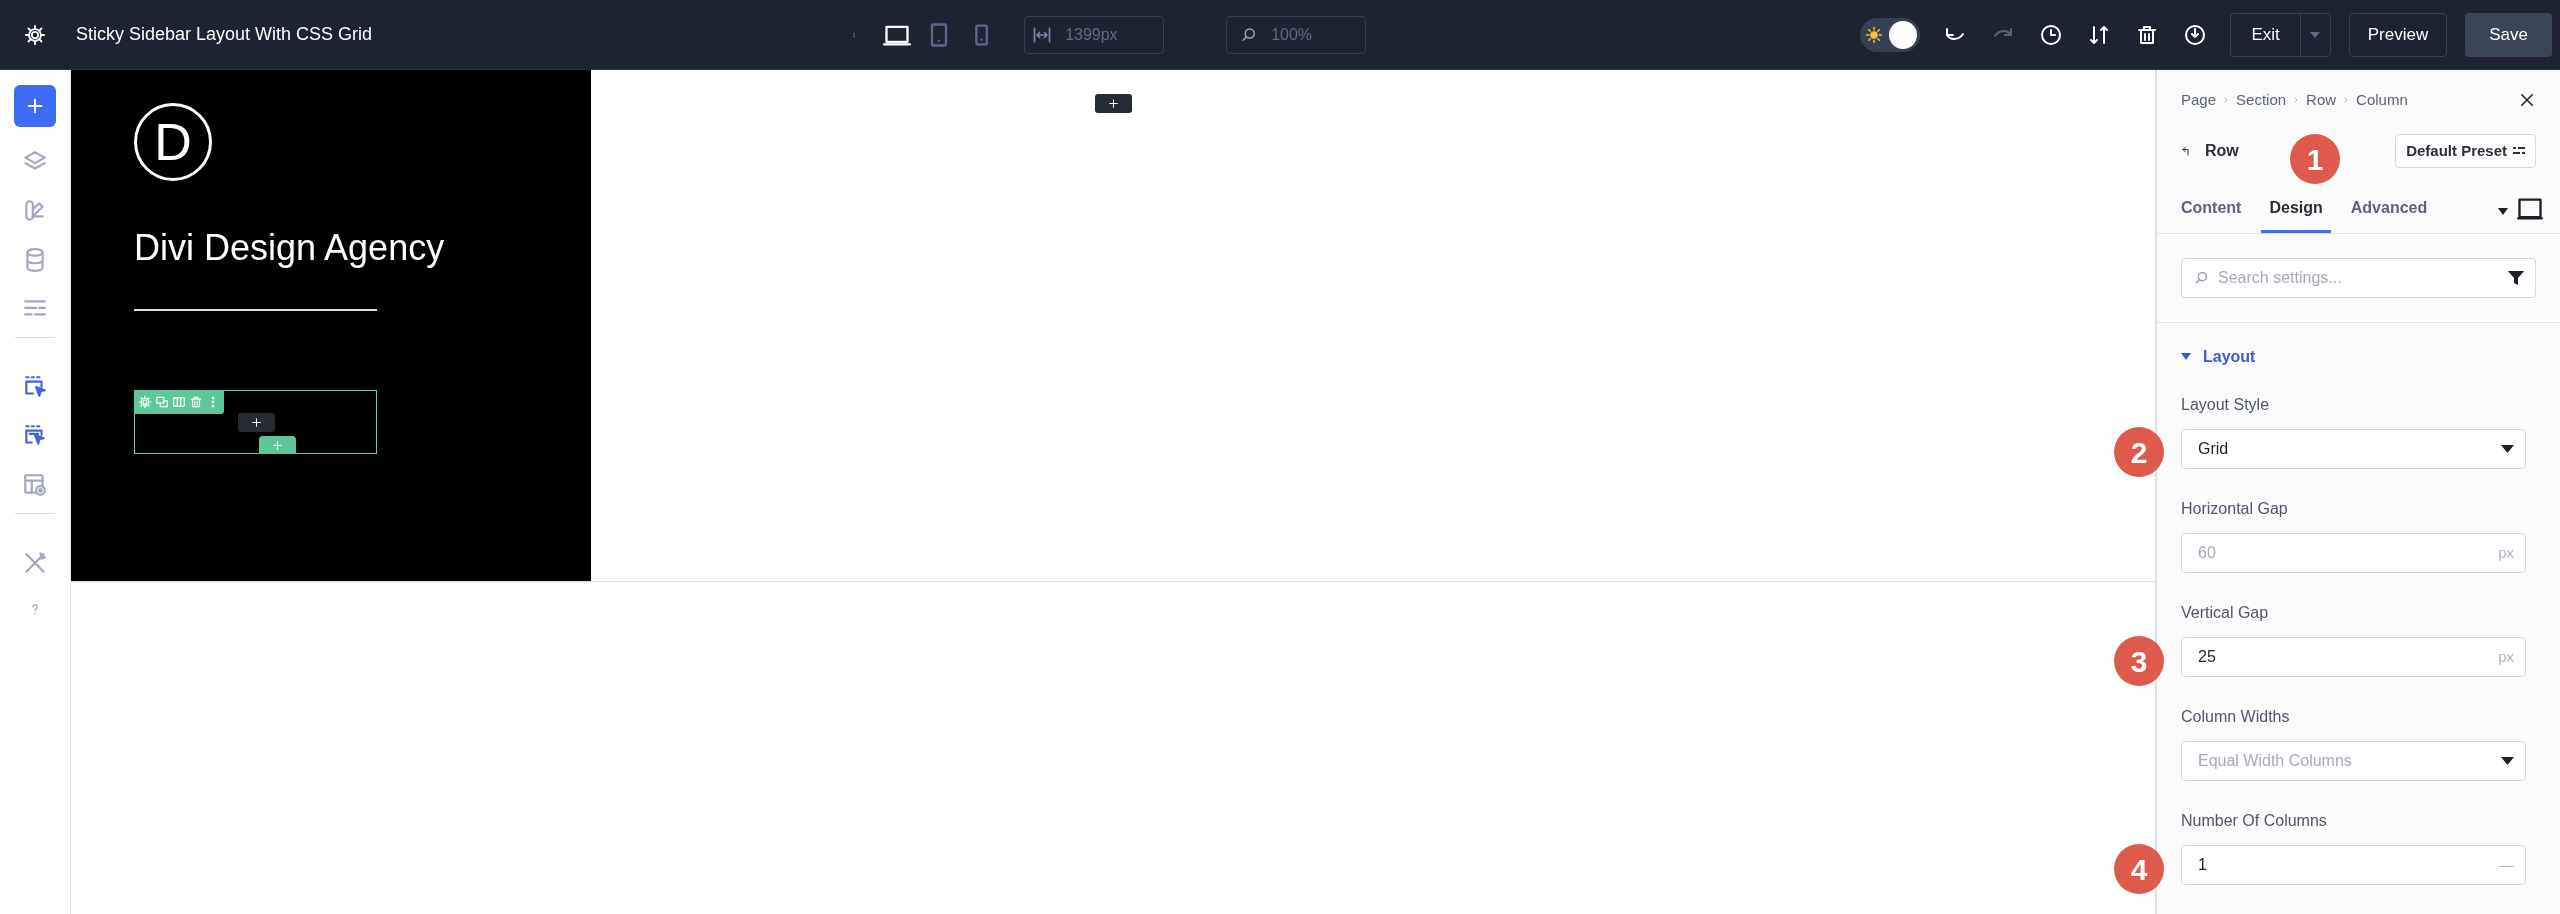 The image size is (2560, 914). Describe the element at coordinates (2516, 278) in the screenshot. I see `filter-icon` at that location.